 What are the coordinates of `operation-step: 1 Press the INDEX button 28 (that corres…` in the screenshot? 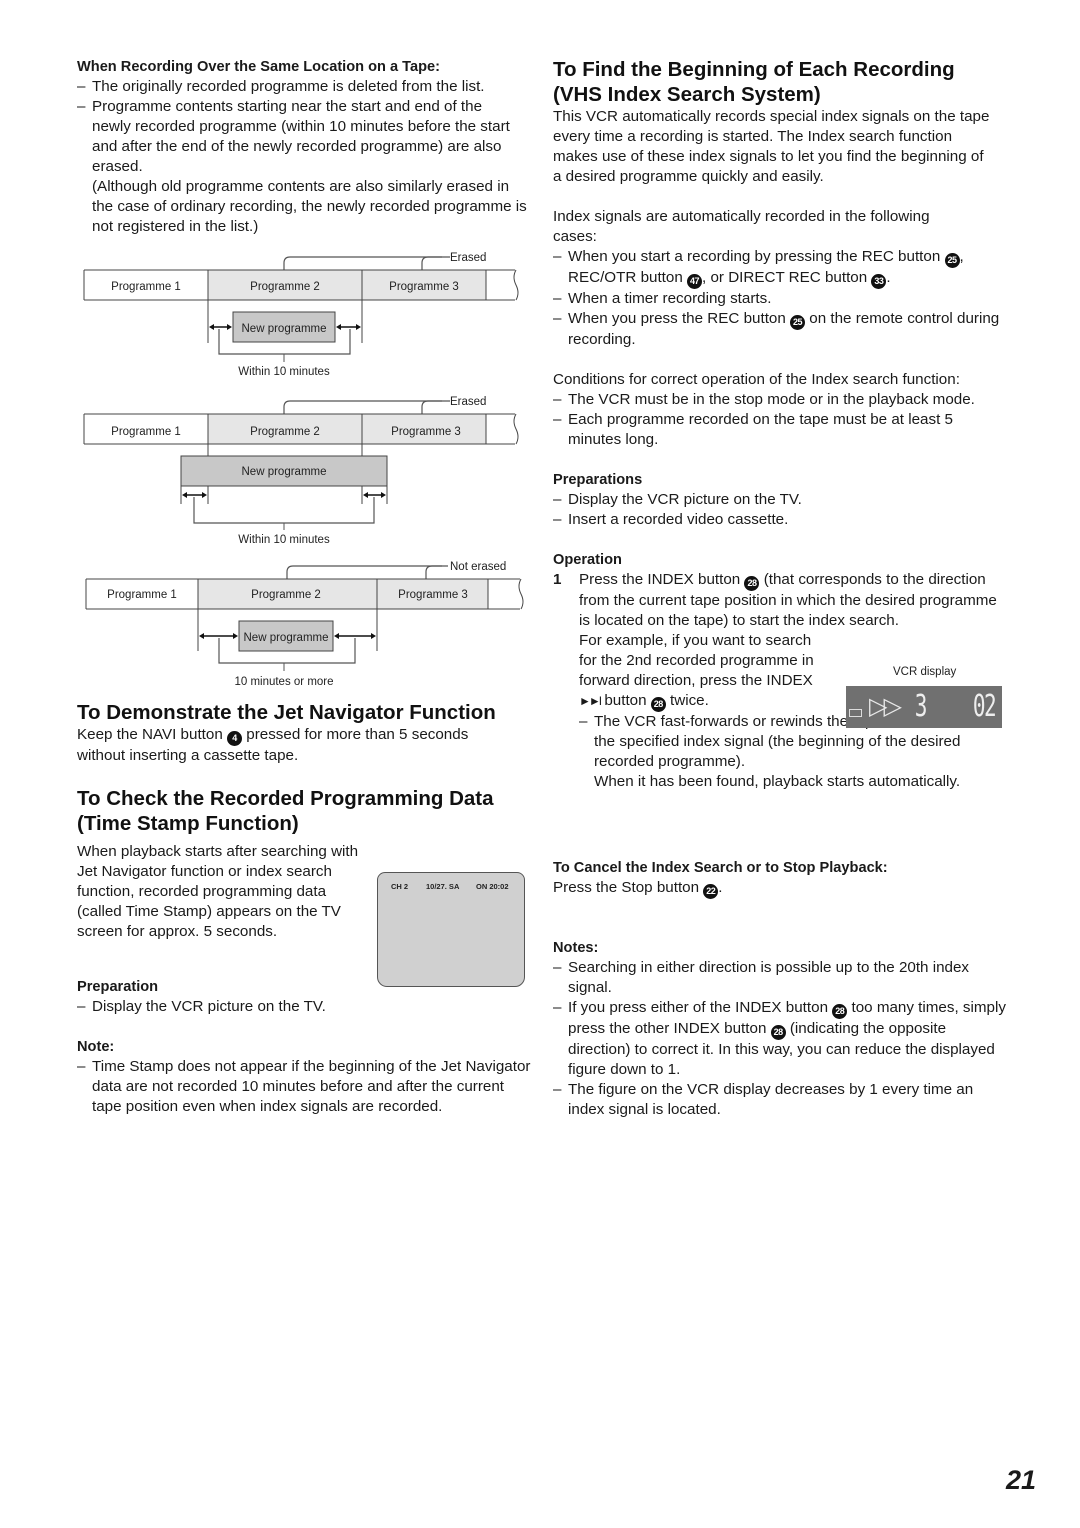 It's located at (776, 681).